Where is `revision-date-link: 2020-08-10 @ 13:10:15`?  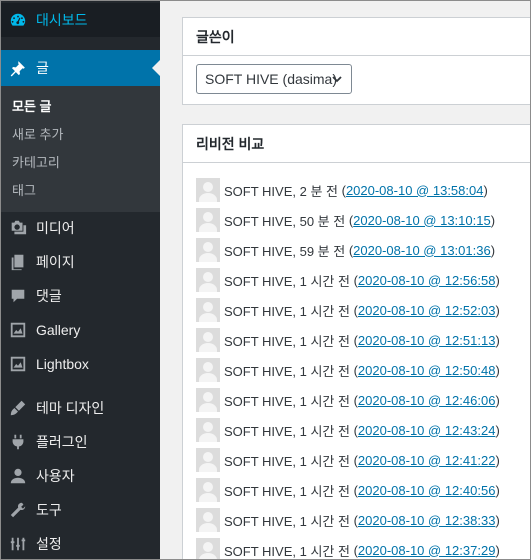 revision-date-link: 2020-08-10 @ 13:10:15 is located at coordinates (422, 220).